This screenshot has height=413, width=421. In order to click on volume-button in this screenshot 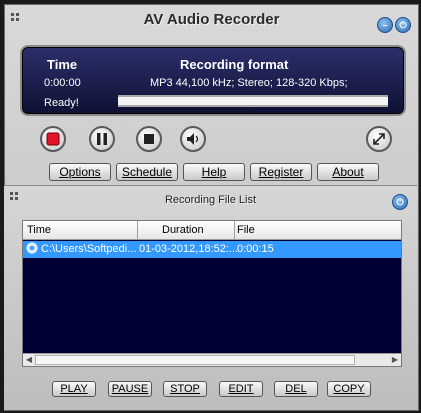, I will do `click(193, 139)`.